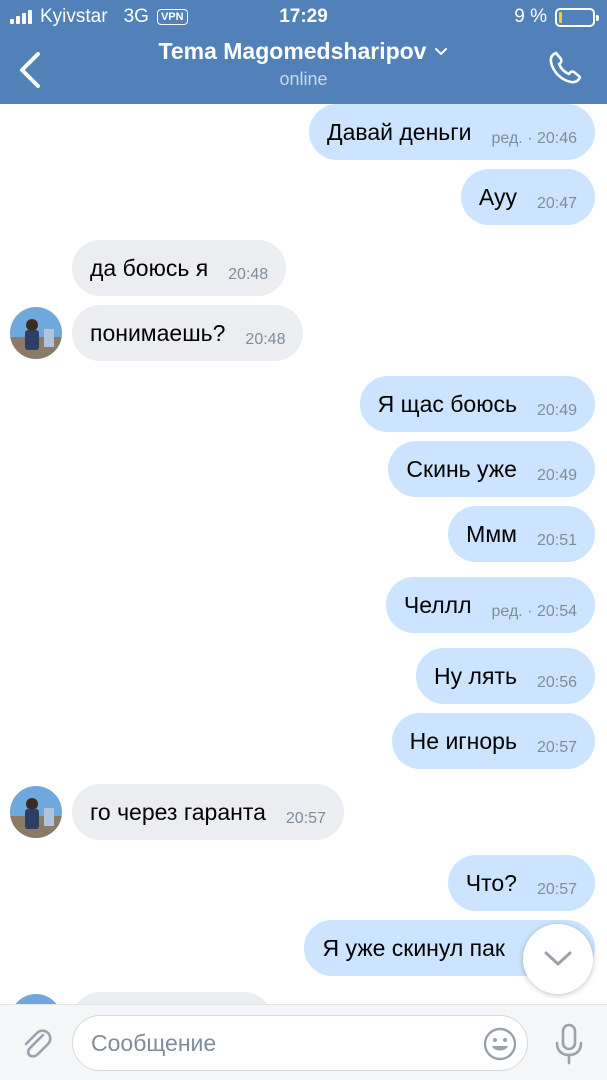  What do you see at coordinates (477, 404) in the screenshot?
I see `outgoing-message: Я щас боюсь 20:49` at bounding box center [477, 404].